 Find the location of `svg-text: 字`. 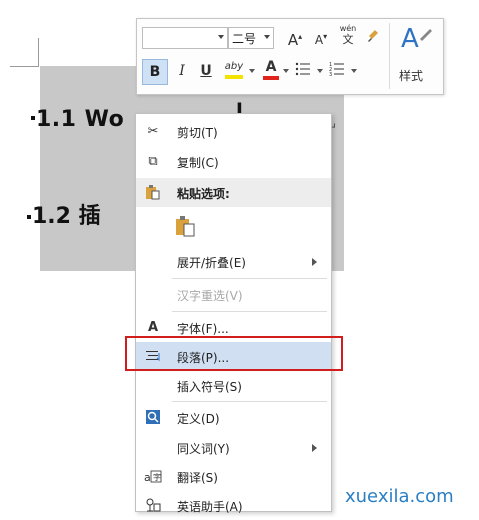

svg-text: 字 is located at coordinates (157, 477).